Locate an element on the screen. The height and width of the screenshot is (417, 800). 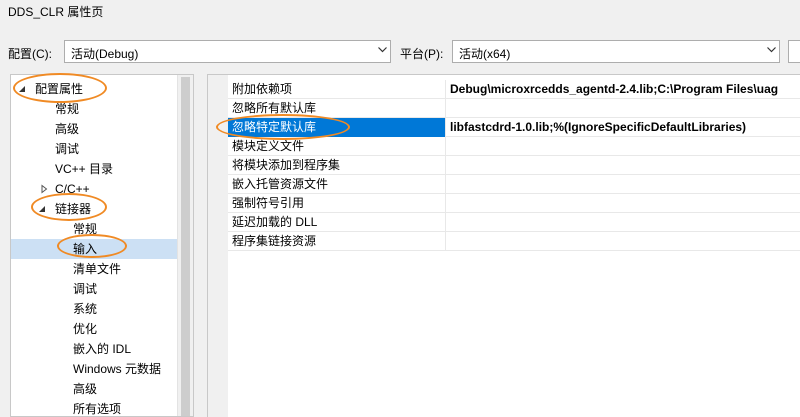
tree-item-advanced: 高级 is located at coordinates (67, 129).